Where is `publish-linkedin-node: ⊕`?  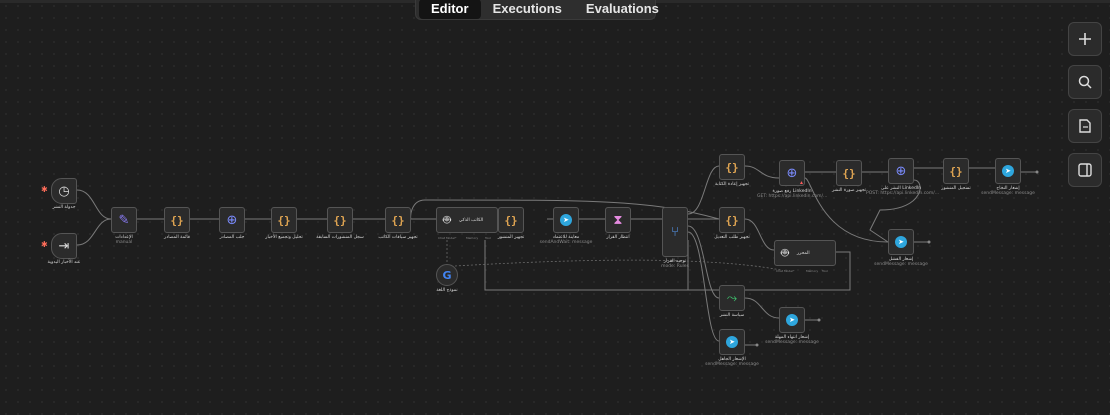
publish-linkedin-node: ⊕ is located at coordinates (901, 171).